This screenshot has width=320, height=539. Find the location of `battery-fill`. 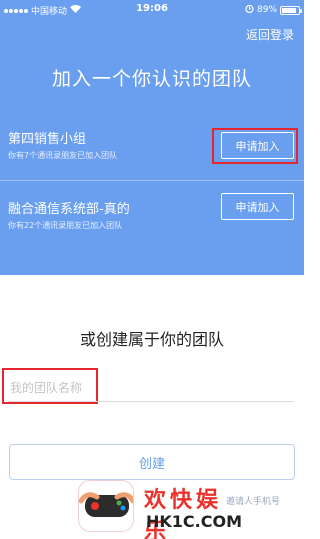

battery-fill is located at coordinates (289, 10).